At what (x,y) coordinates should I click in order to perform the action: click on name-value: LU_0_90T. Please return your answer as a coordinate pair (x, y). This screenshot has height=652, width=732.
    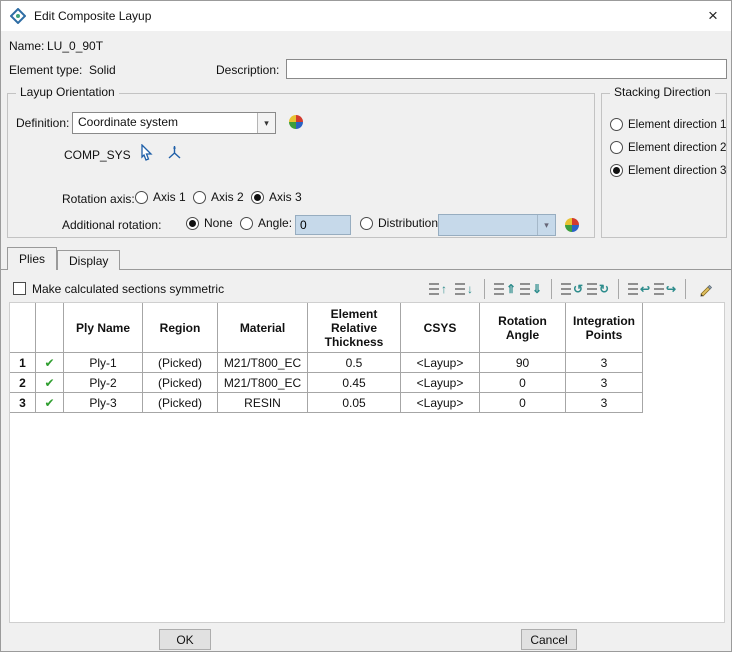
    Looking at the image, I should click on (75, 46).